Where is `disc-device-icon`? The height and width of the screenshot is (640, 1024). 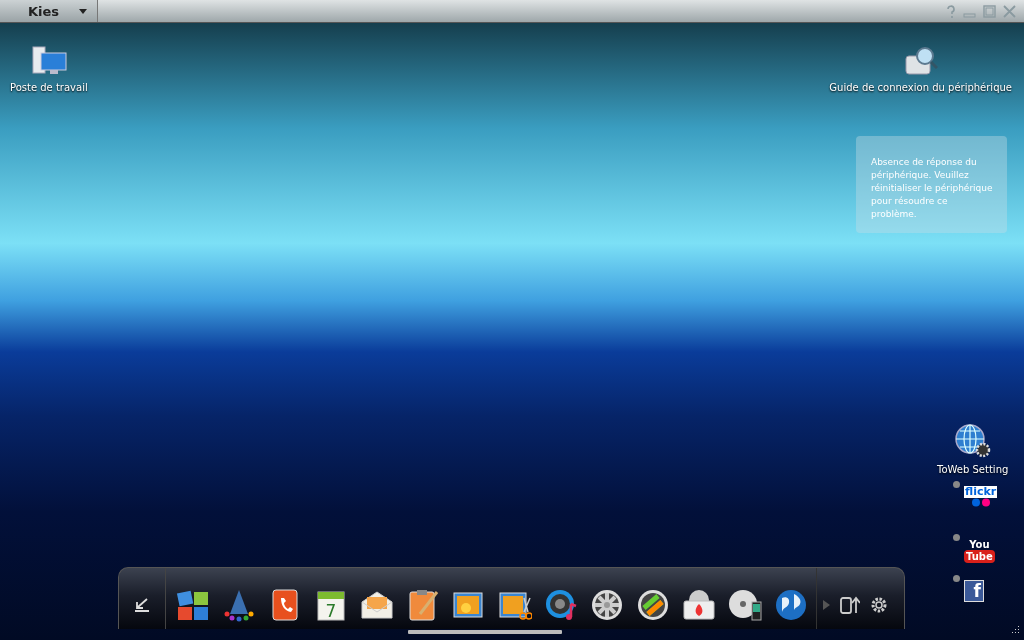 disc-device-icon is located at coordinates (744, 604).